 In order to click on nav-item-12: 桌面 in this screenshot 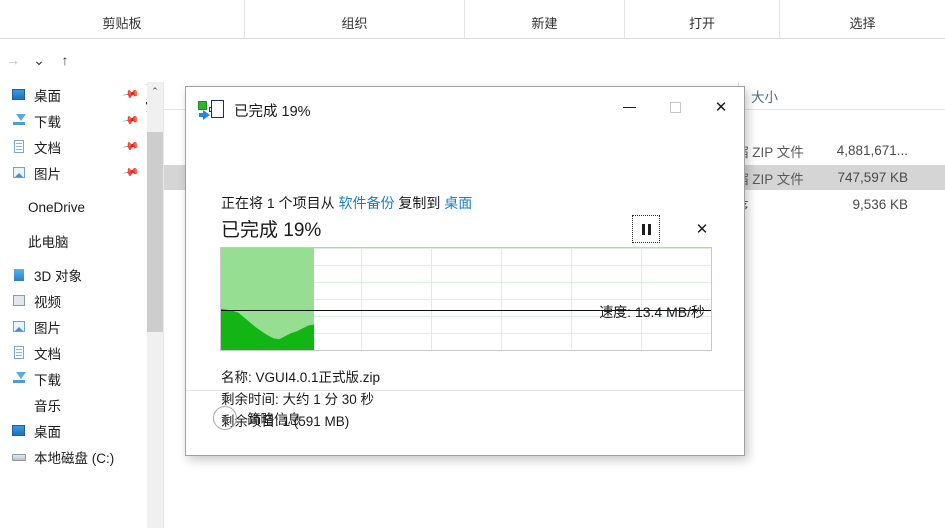, I will do `click(73, 431)`.